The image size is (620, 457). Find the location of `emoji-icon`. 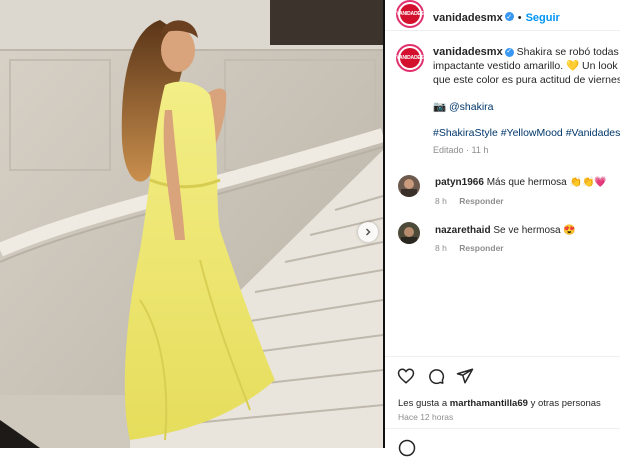

emoji-icon is located at coordinates (407, 448).